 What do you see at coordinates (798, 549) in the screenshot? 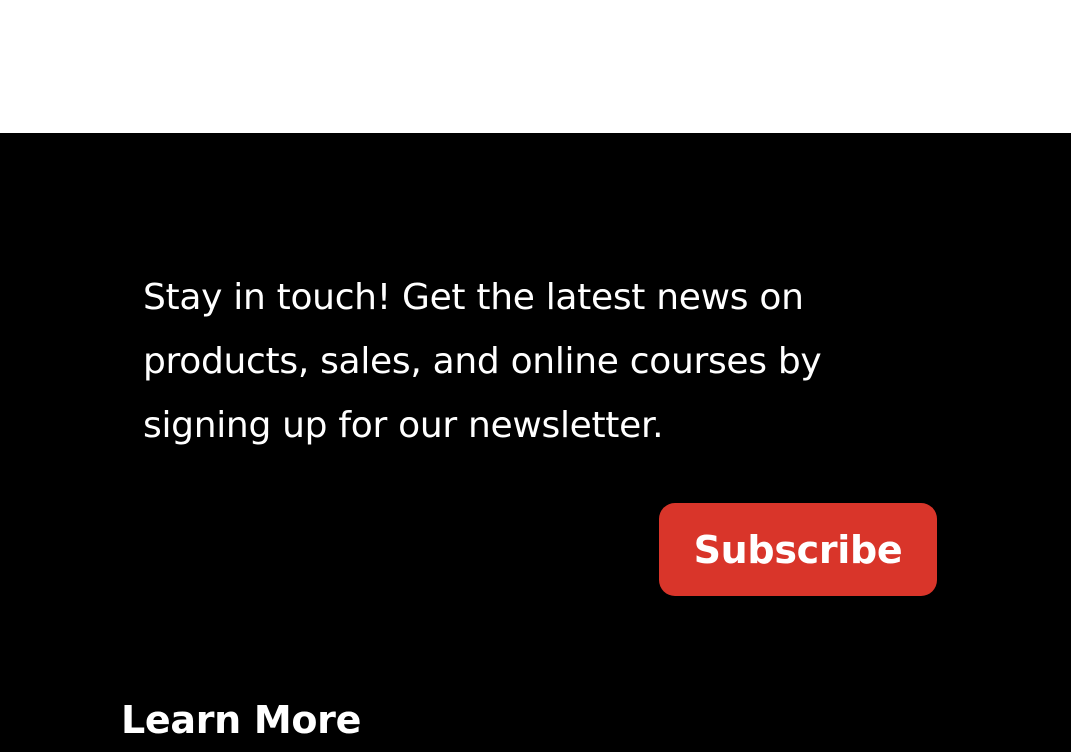
I see `subscribe-button: Subscribe` at bounding box center [798, 549].